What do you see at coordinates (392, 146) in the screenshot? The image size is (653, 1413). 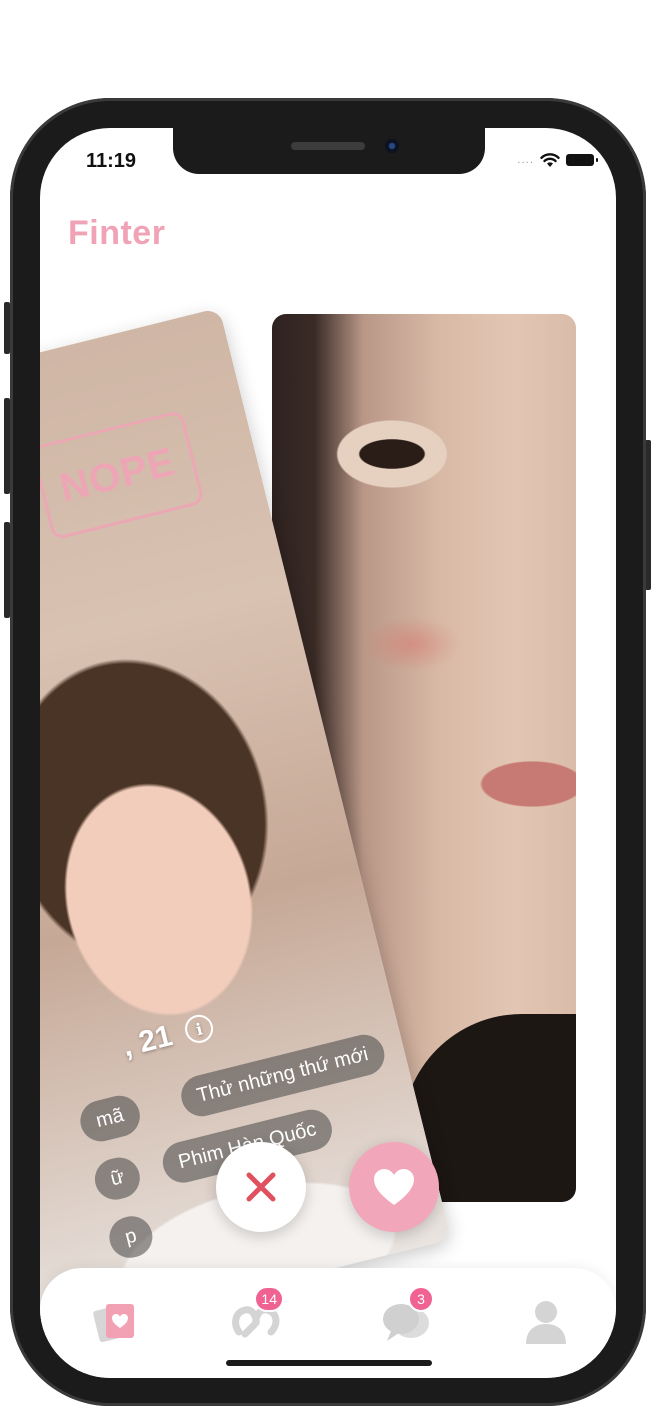 I see `front-camera` at bounding box center [392, 146].